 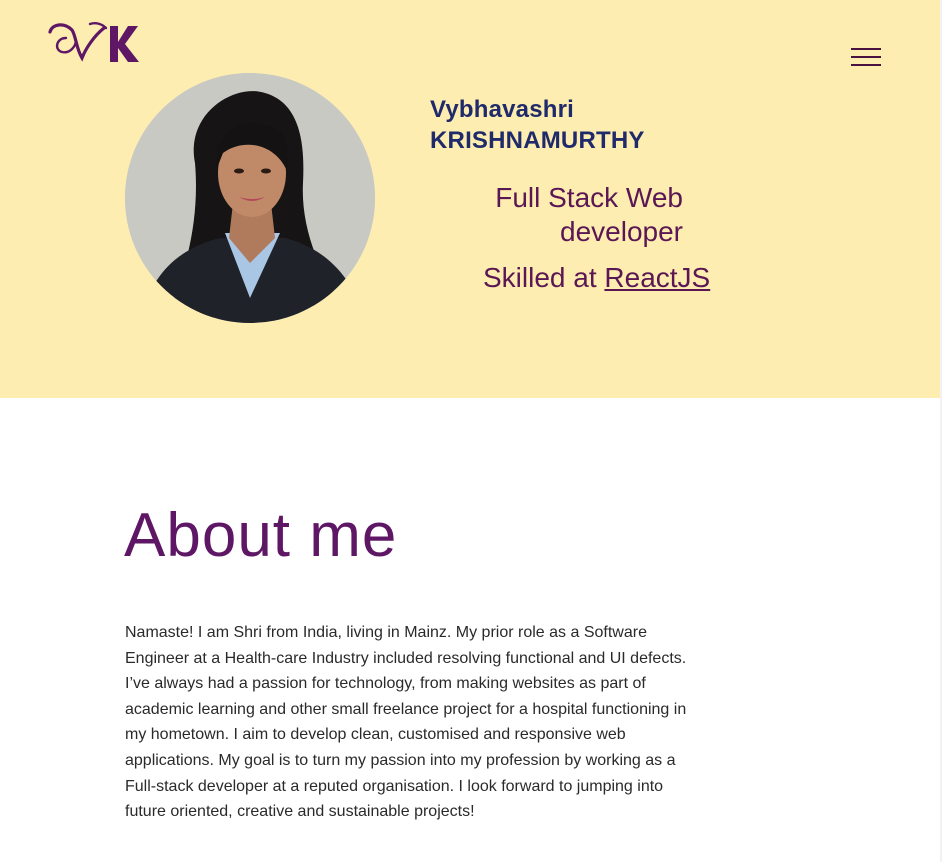 What do you see at coordinates (537, 140) in the screenshot?
I see `hero-last-name: KRISHNAMURTHY` at bounding box center [537, 140].